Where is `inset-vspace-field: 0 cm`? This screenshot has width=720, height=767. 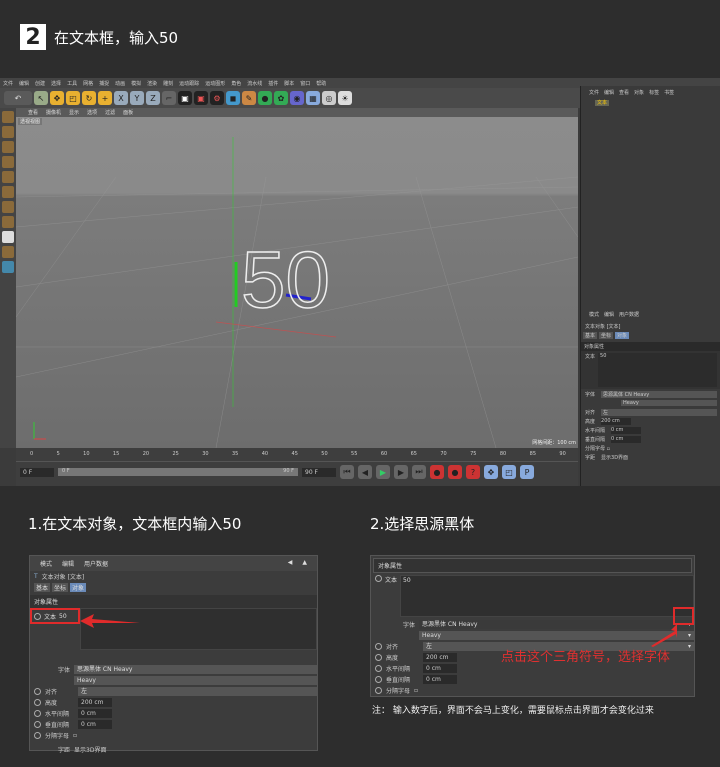 inset-vspace-field: 0 cm is located at coordinates (95, 724).